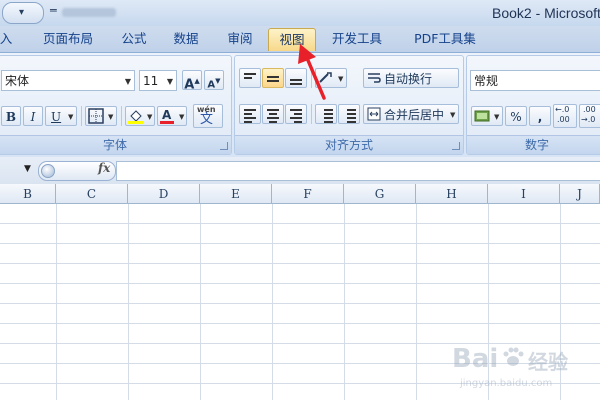 The image size is (600, 400). What do you see at coordinates (506, 383) in the screenshot?
I see `watermark-sub: jingyan.baidu.com` at bounding box center [506, 383].